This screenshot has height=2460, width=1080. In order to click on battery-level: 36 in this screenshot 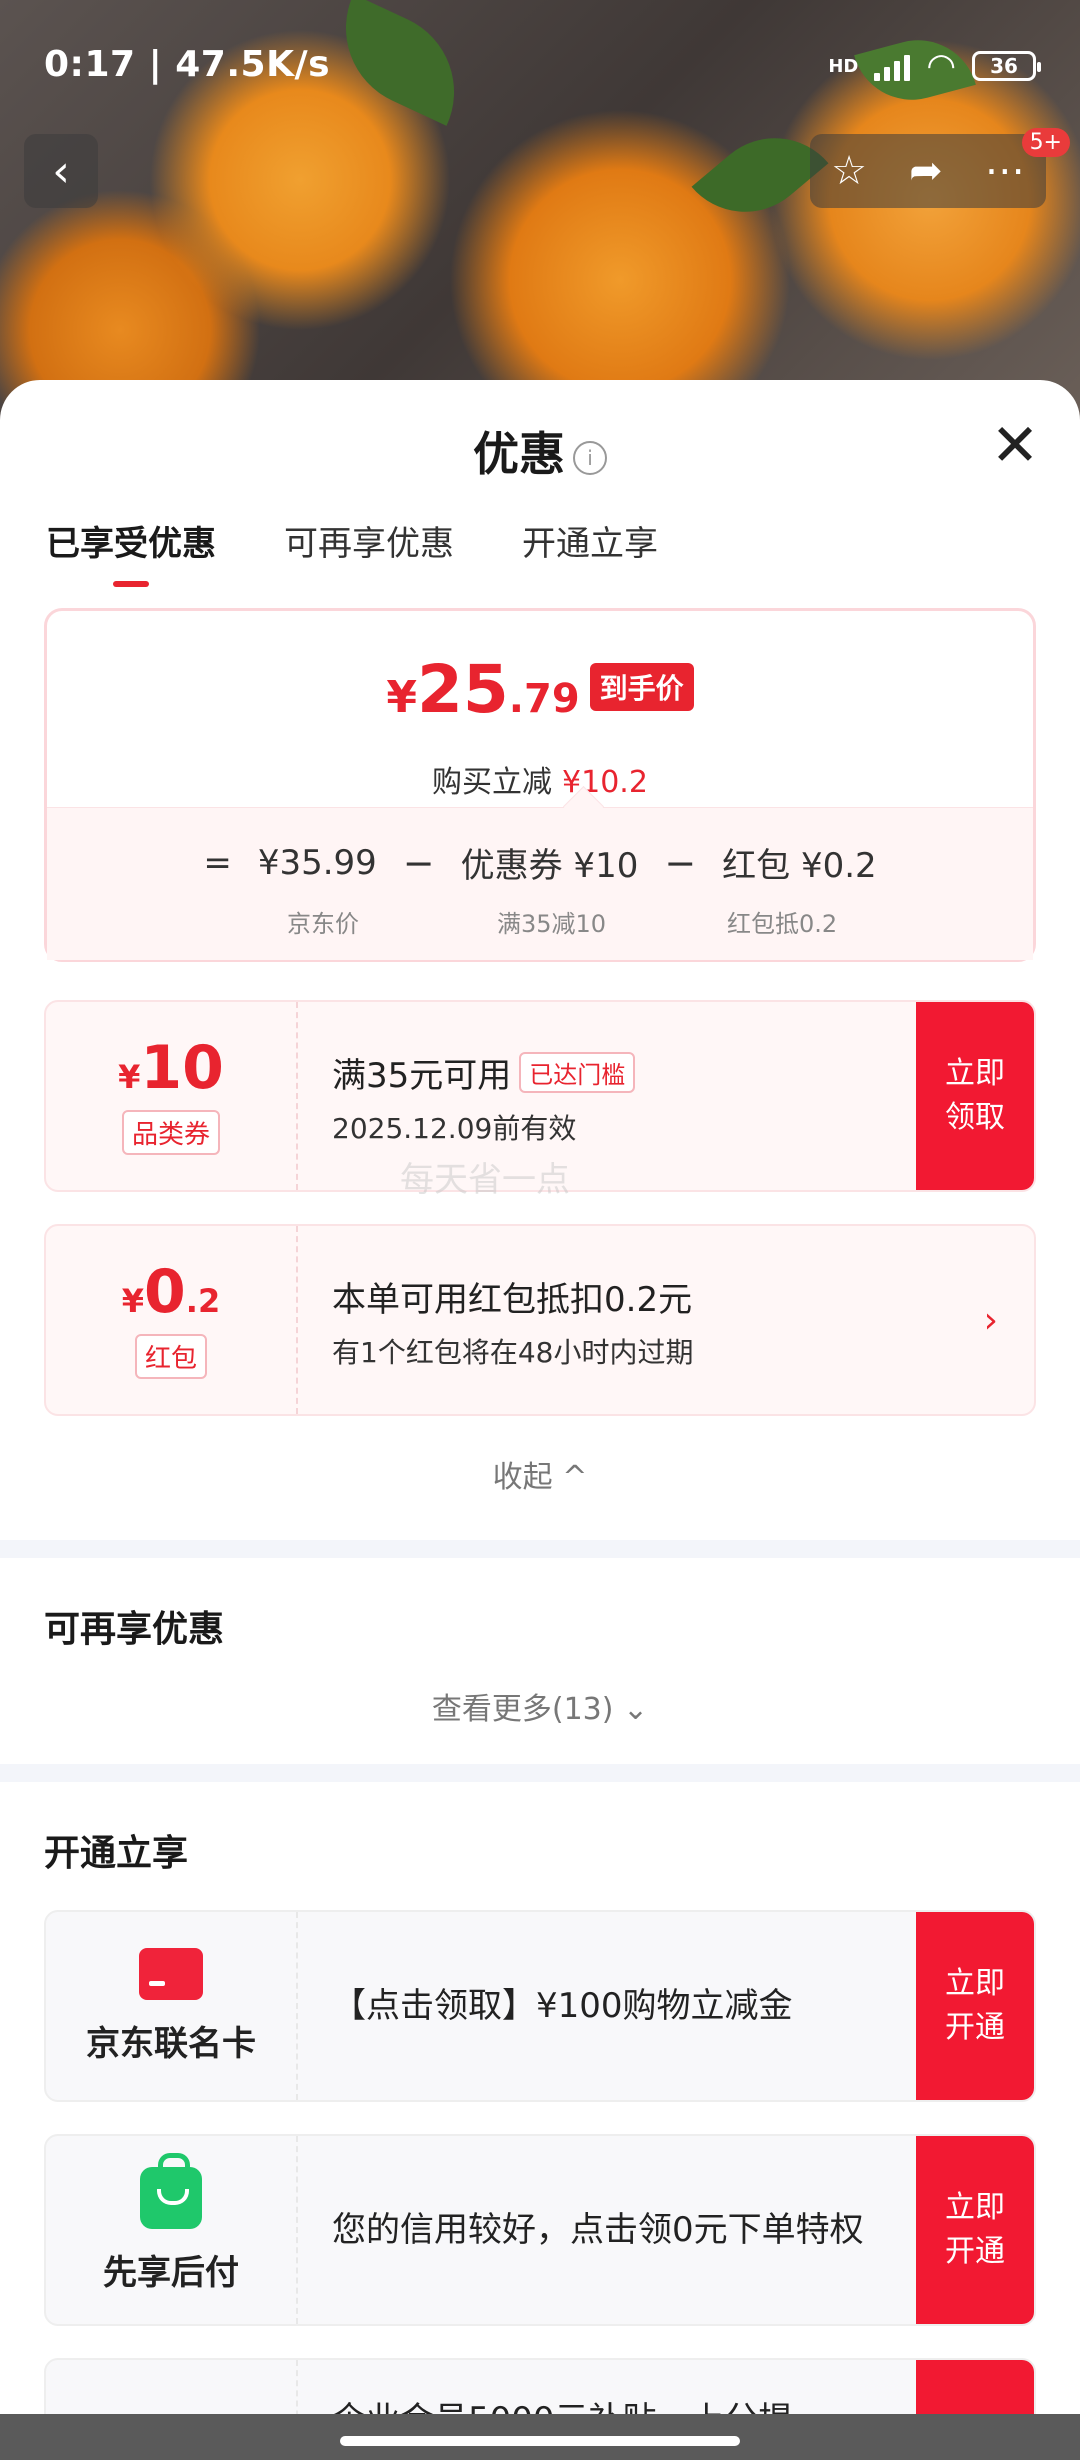, I will do `click(1004, 66)`.